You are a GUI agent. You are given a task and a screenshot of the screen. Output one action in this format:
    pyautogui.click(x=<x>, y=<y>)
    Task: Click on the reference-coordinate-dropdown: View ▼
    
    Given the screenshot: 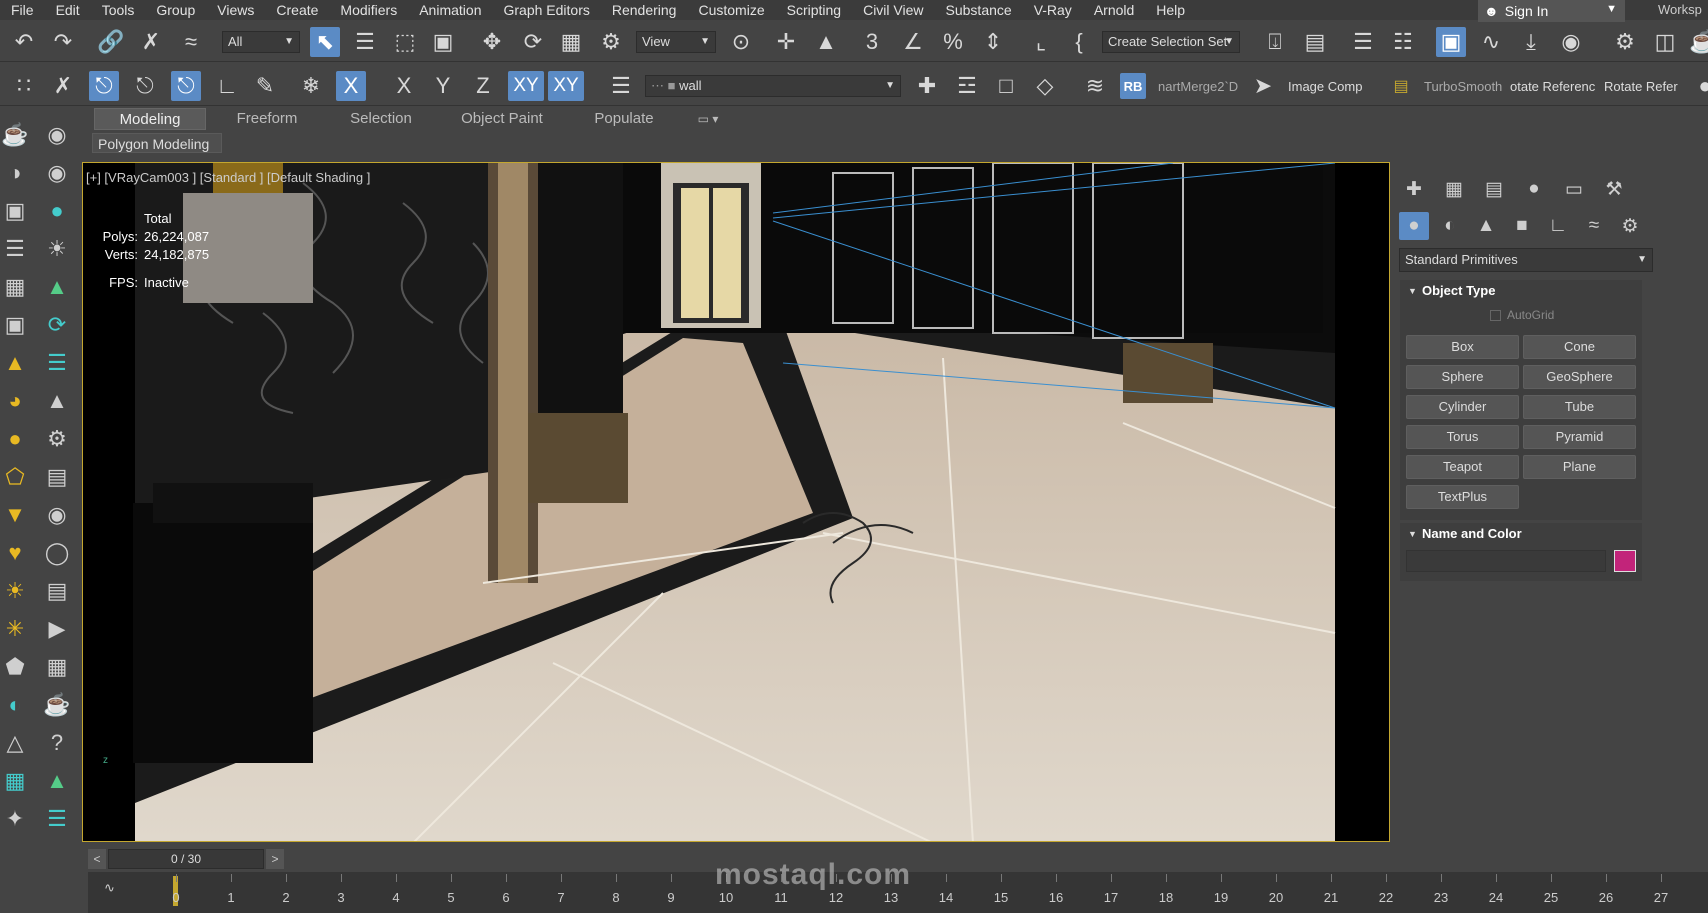 What is the action you would take?
    pyautogui.click(x=676, y=42)
    